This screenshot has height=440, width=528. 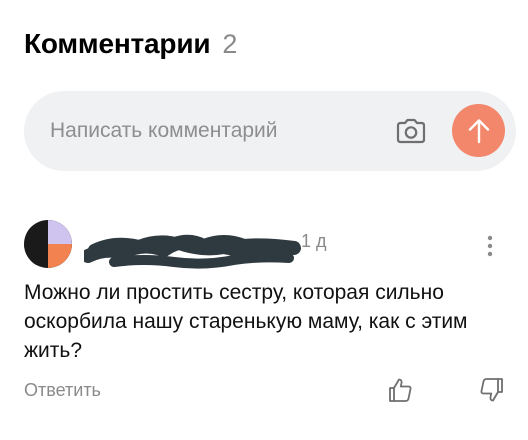 I want to click on redaction-scribble, so click(x=191, y=251).